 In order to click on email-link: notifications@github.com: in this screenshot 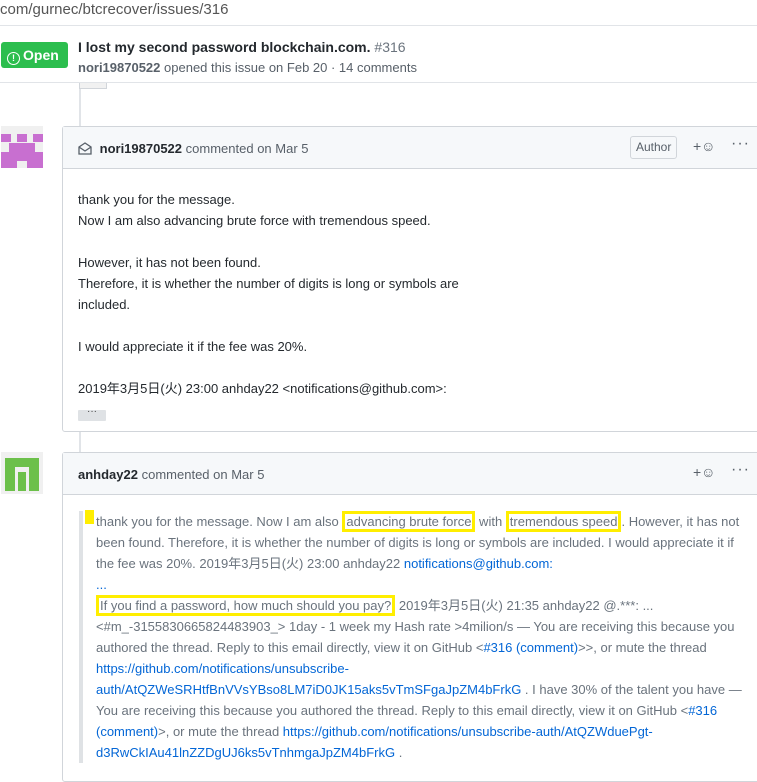, I will do `click(478, 563)`.